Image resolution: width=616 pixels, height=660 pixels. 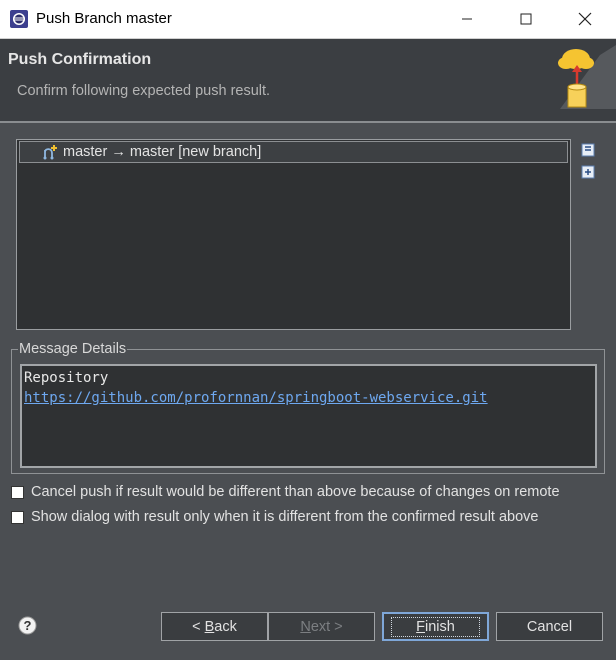 What do you see at coordinates (104, 18) in the screenshot?
I see `window-title: Push Branch master` at bounding box center [104, 18].